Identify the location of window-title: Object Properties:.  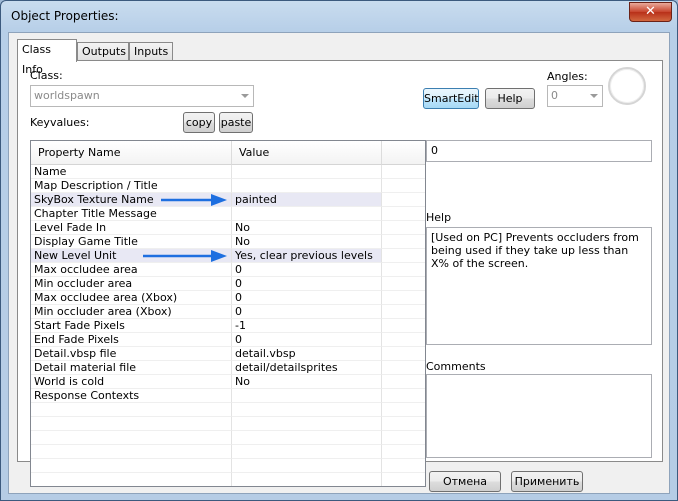
(65, 16).